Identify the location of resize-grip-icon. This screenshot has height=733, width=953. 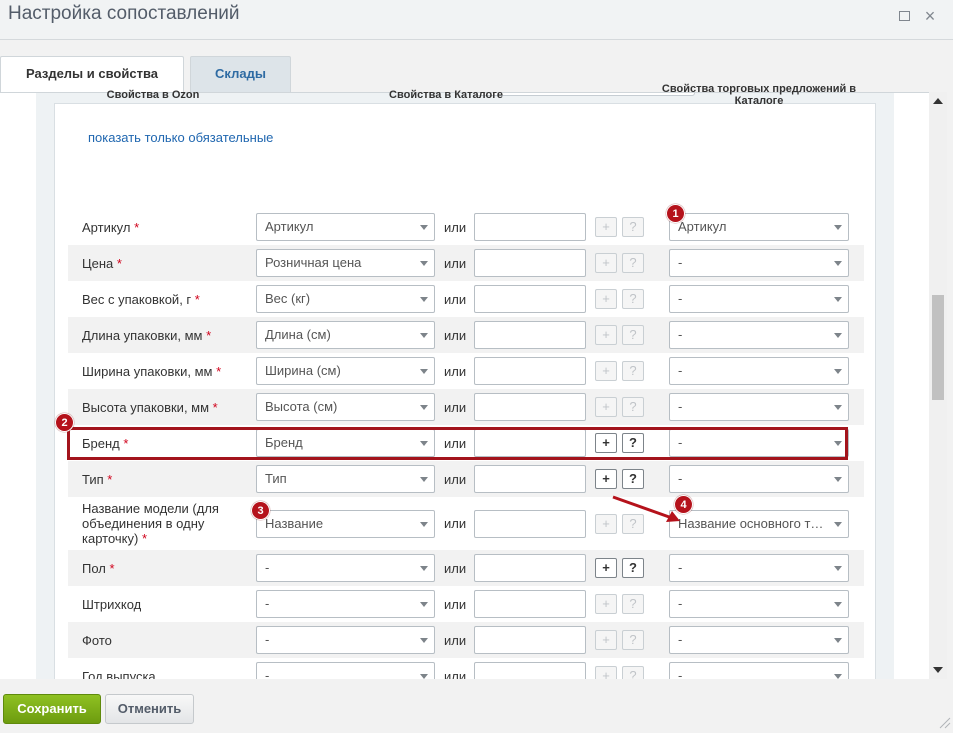
(944, 722).